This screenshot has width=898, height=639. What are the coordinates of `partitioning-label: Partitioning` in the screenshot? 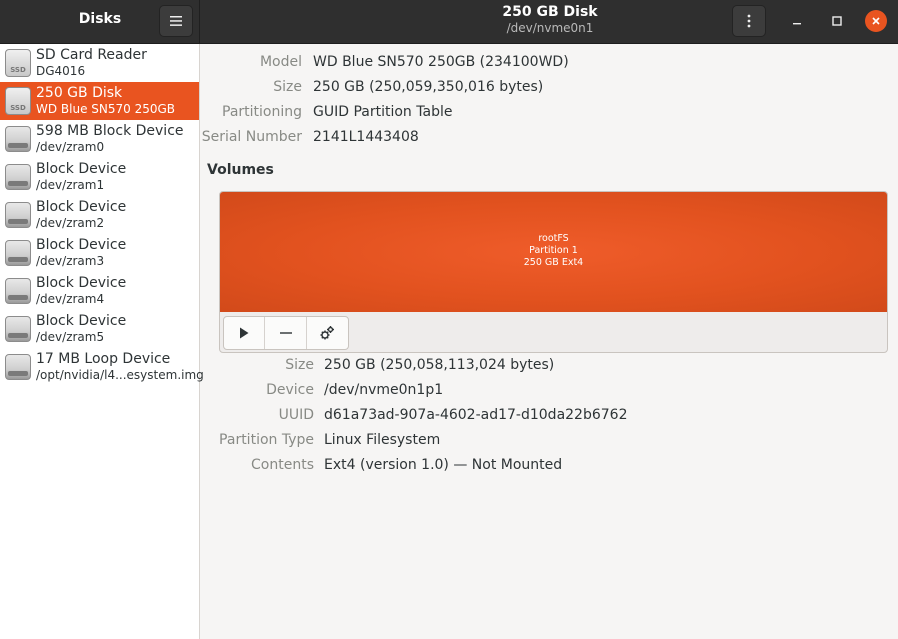 It's located at (262, 112).